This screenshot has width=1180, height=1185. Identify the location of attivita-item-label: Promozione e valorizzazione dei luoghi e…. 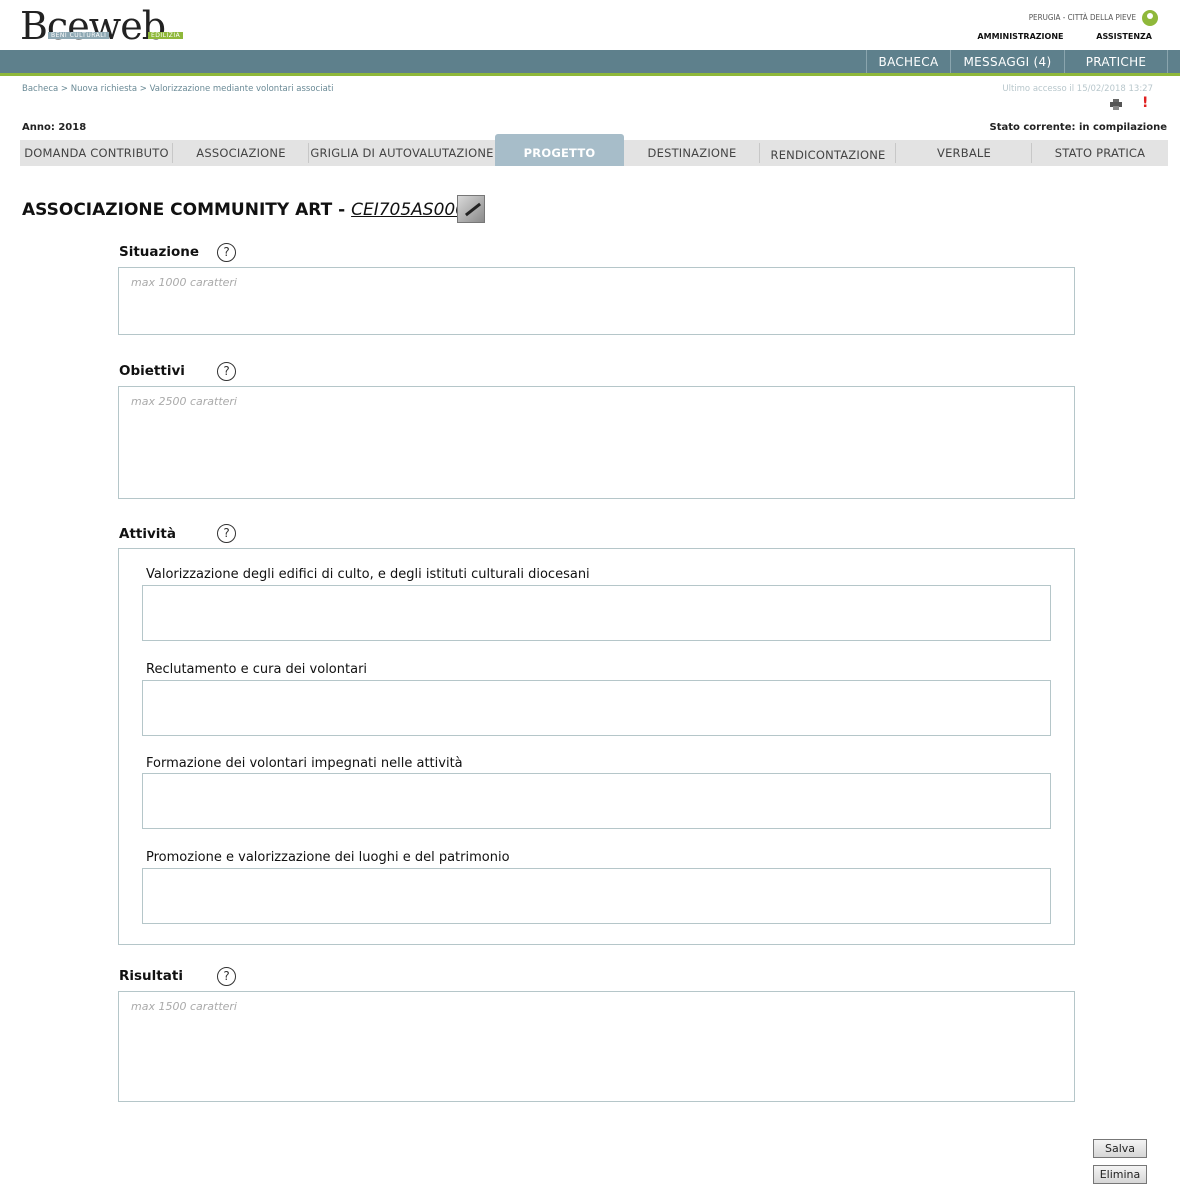
(328, 857).